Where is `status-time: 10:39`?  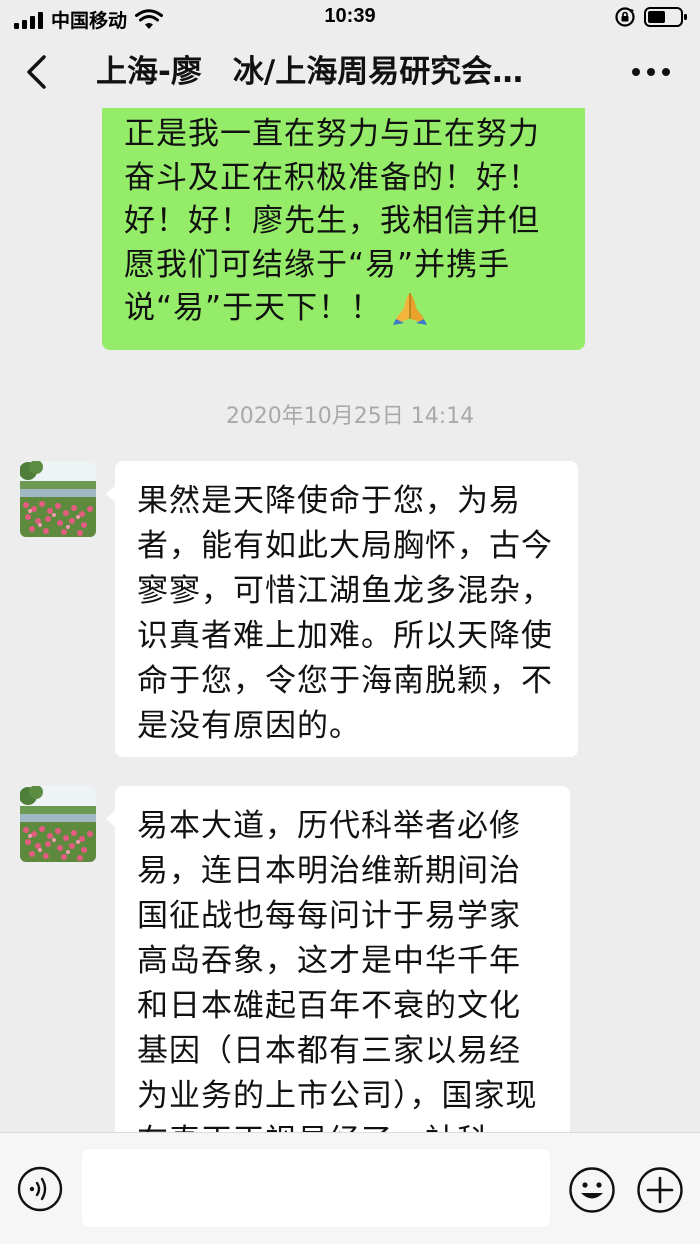 status-time: 10:39 is located at coordinates (350, 16).